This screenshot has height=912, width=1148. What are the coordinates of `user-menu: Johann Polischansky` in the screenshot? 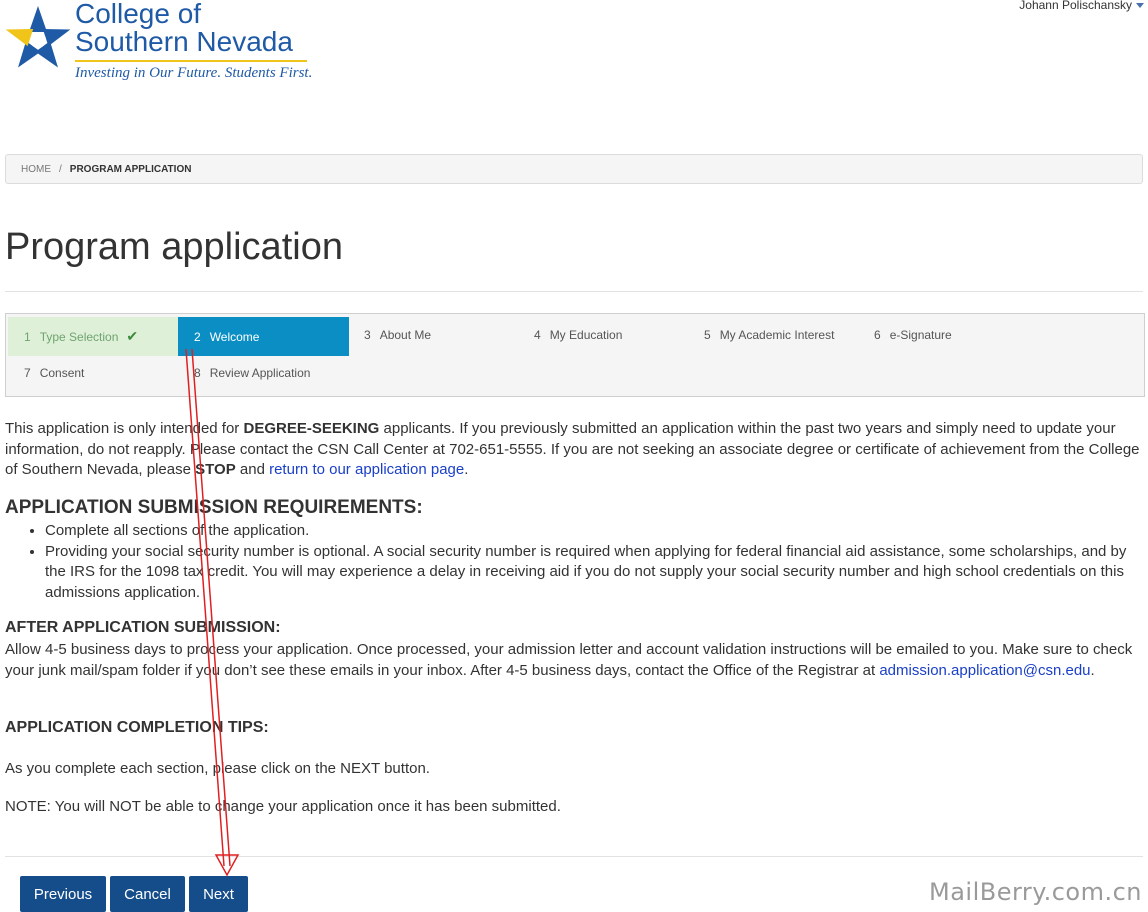 It's located at (1081, 6).